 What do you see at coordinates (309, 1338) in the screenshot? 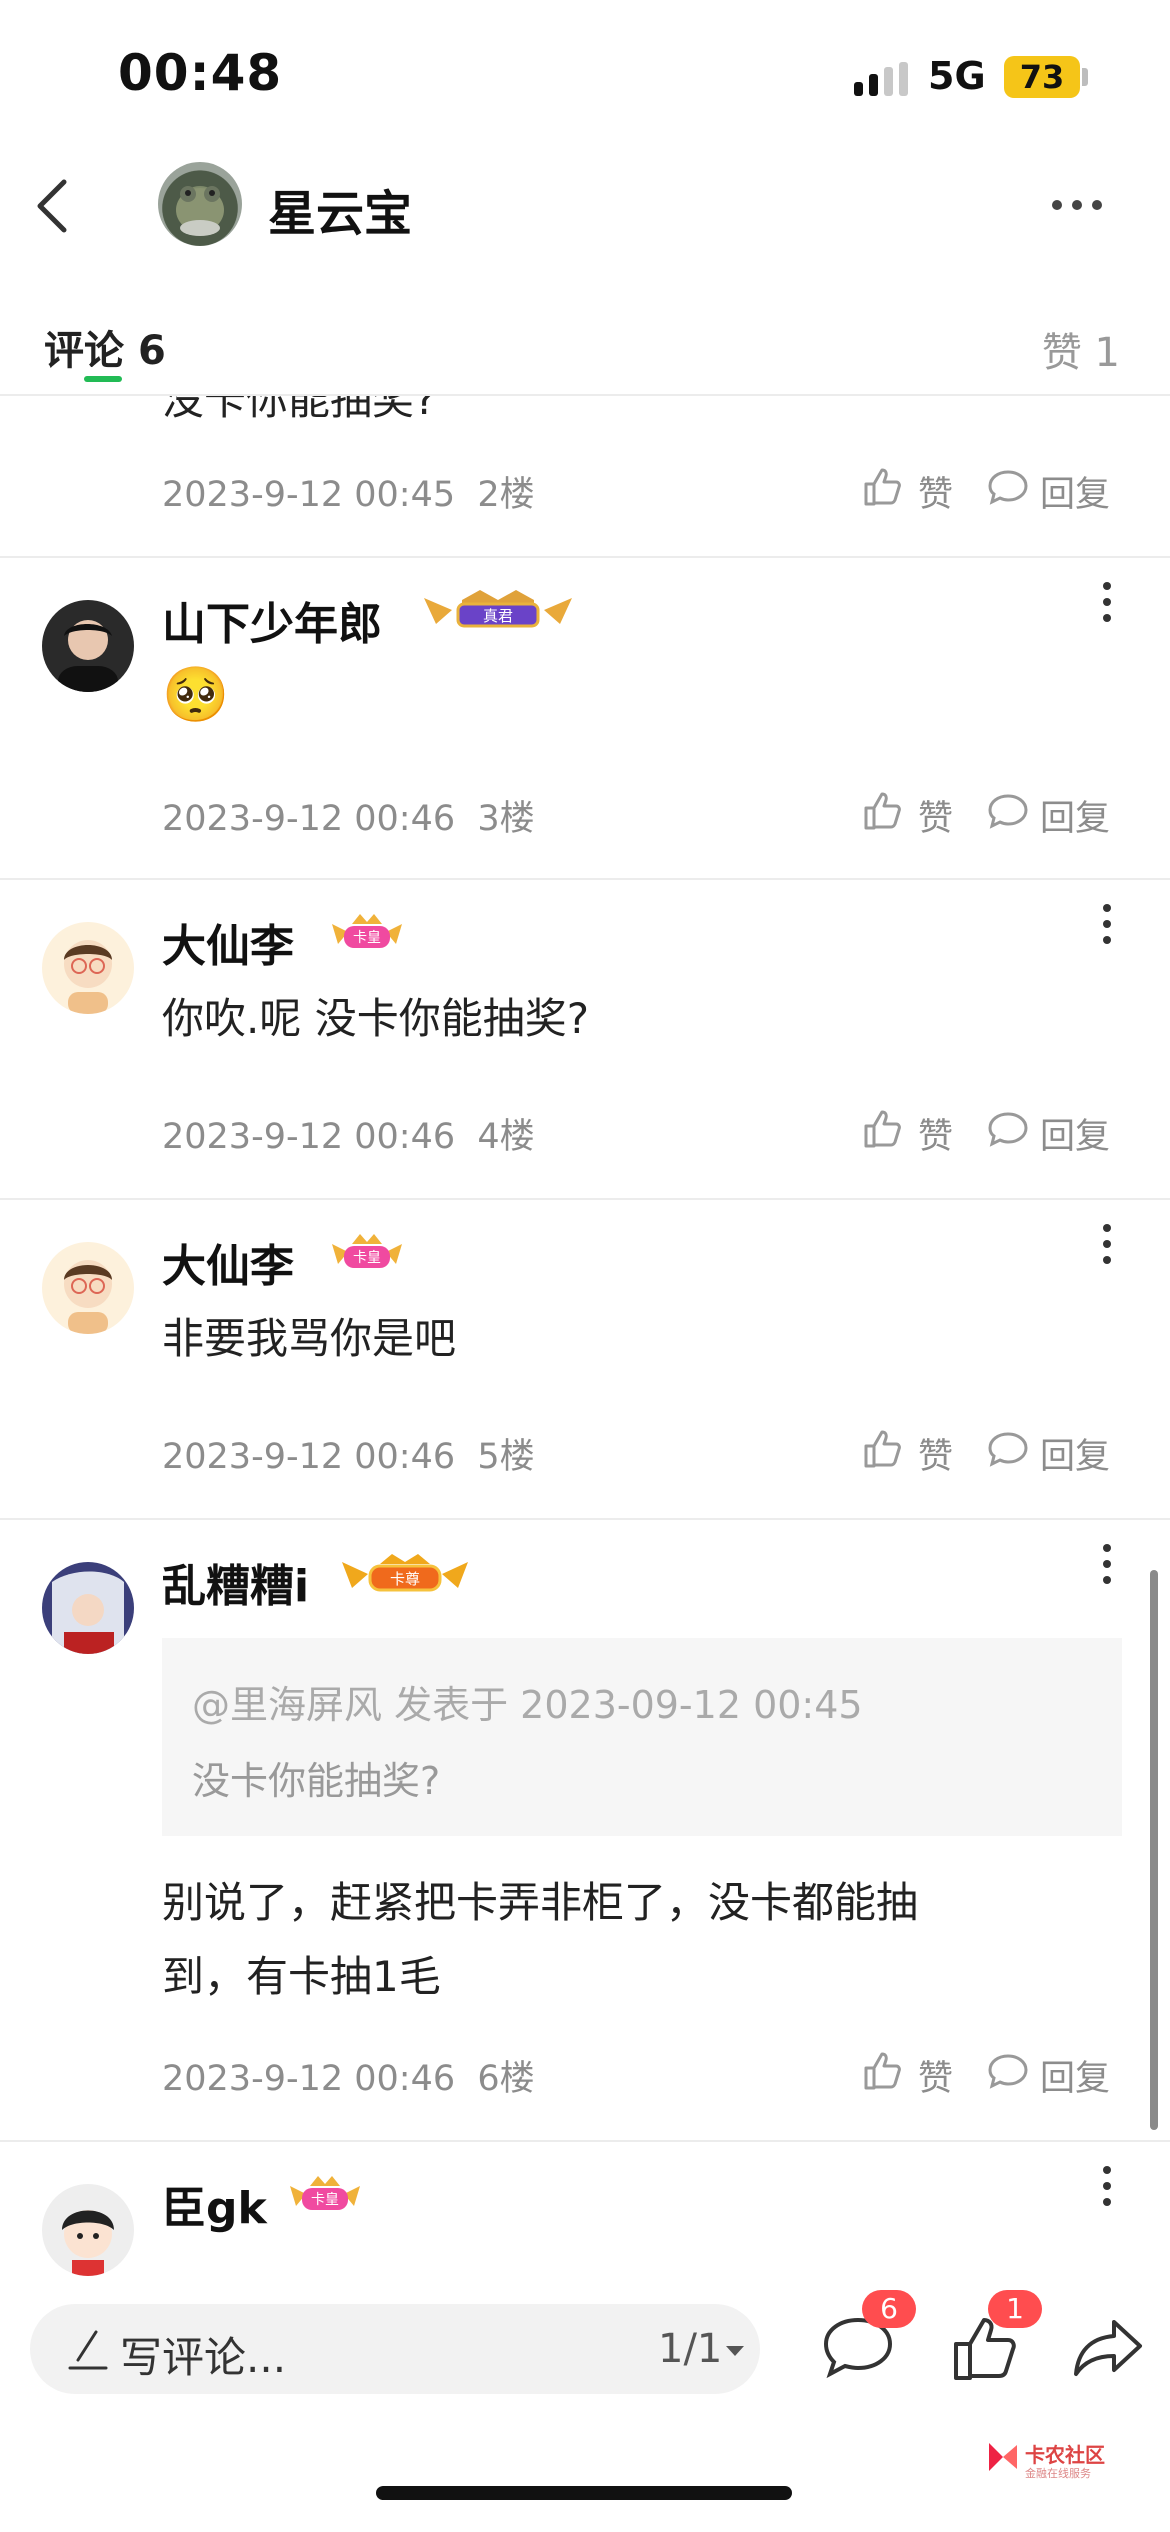
I see `comment-body: 非要我骂你是吧` at bounding box center [309, 1338].